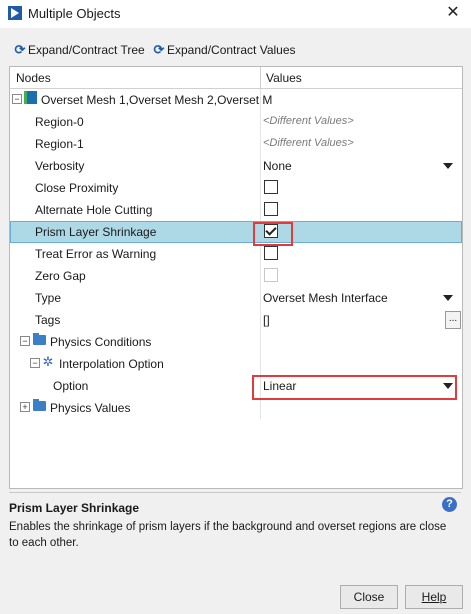 This screenshot has height=614, width=471. What do you see at coordinates (354, 387) in the screenshot?
I see `highlight-box-option` at bounding box center [354, 387].